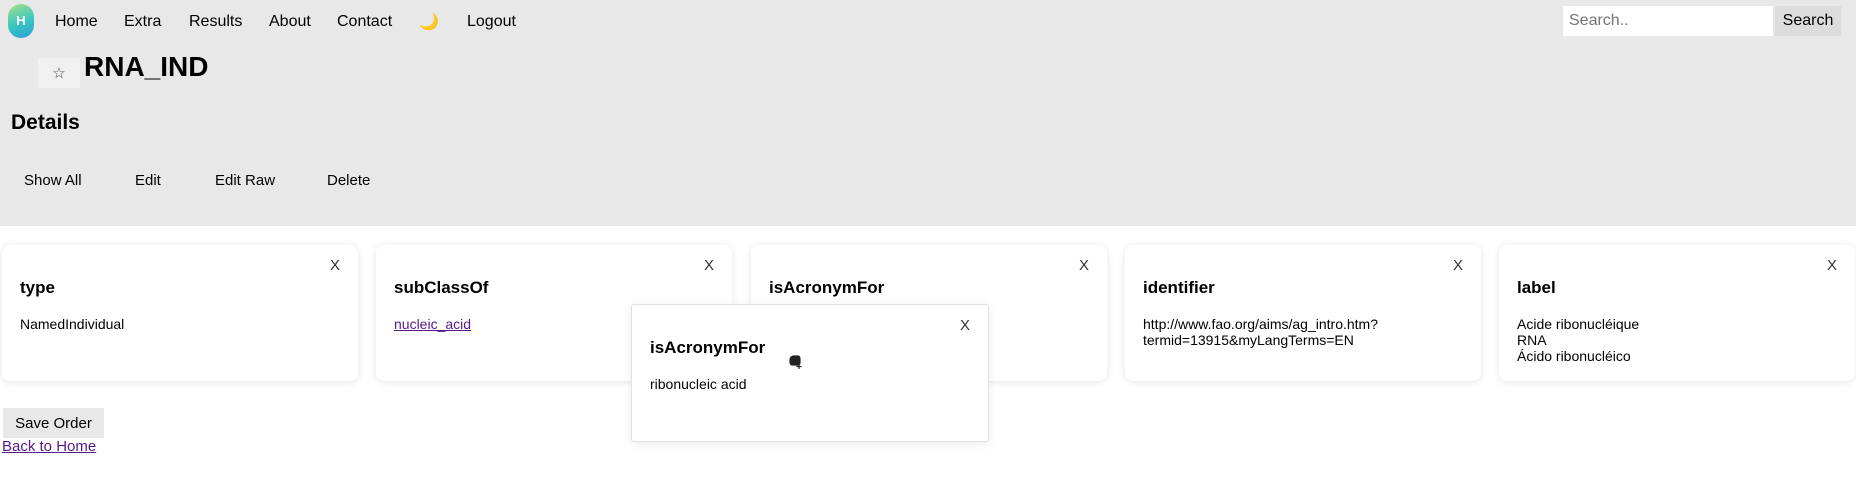  Describe the element at coordinates (72, 324) in the screenshot. I see `card-value-line: NamedIndividual` at that location.